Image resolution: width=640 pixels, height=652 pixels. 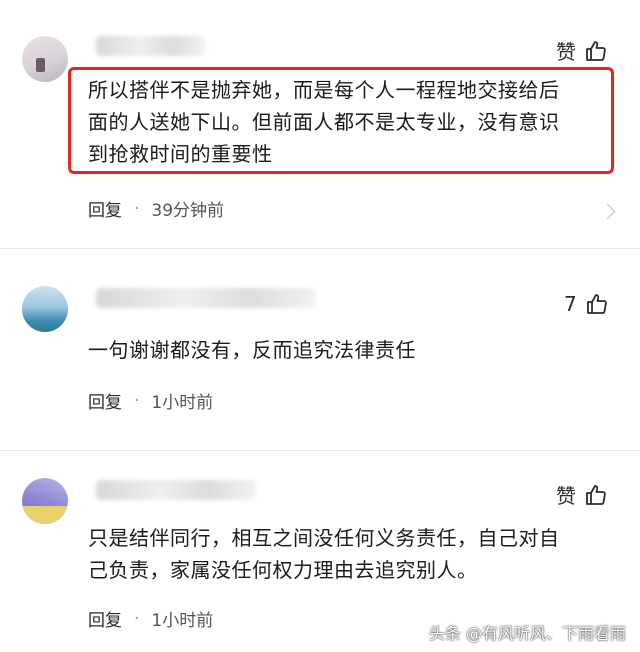 I want to click on comment-line: 己负责，家属没任何权力理由去追究别人。, so click(x=283, y=570).